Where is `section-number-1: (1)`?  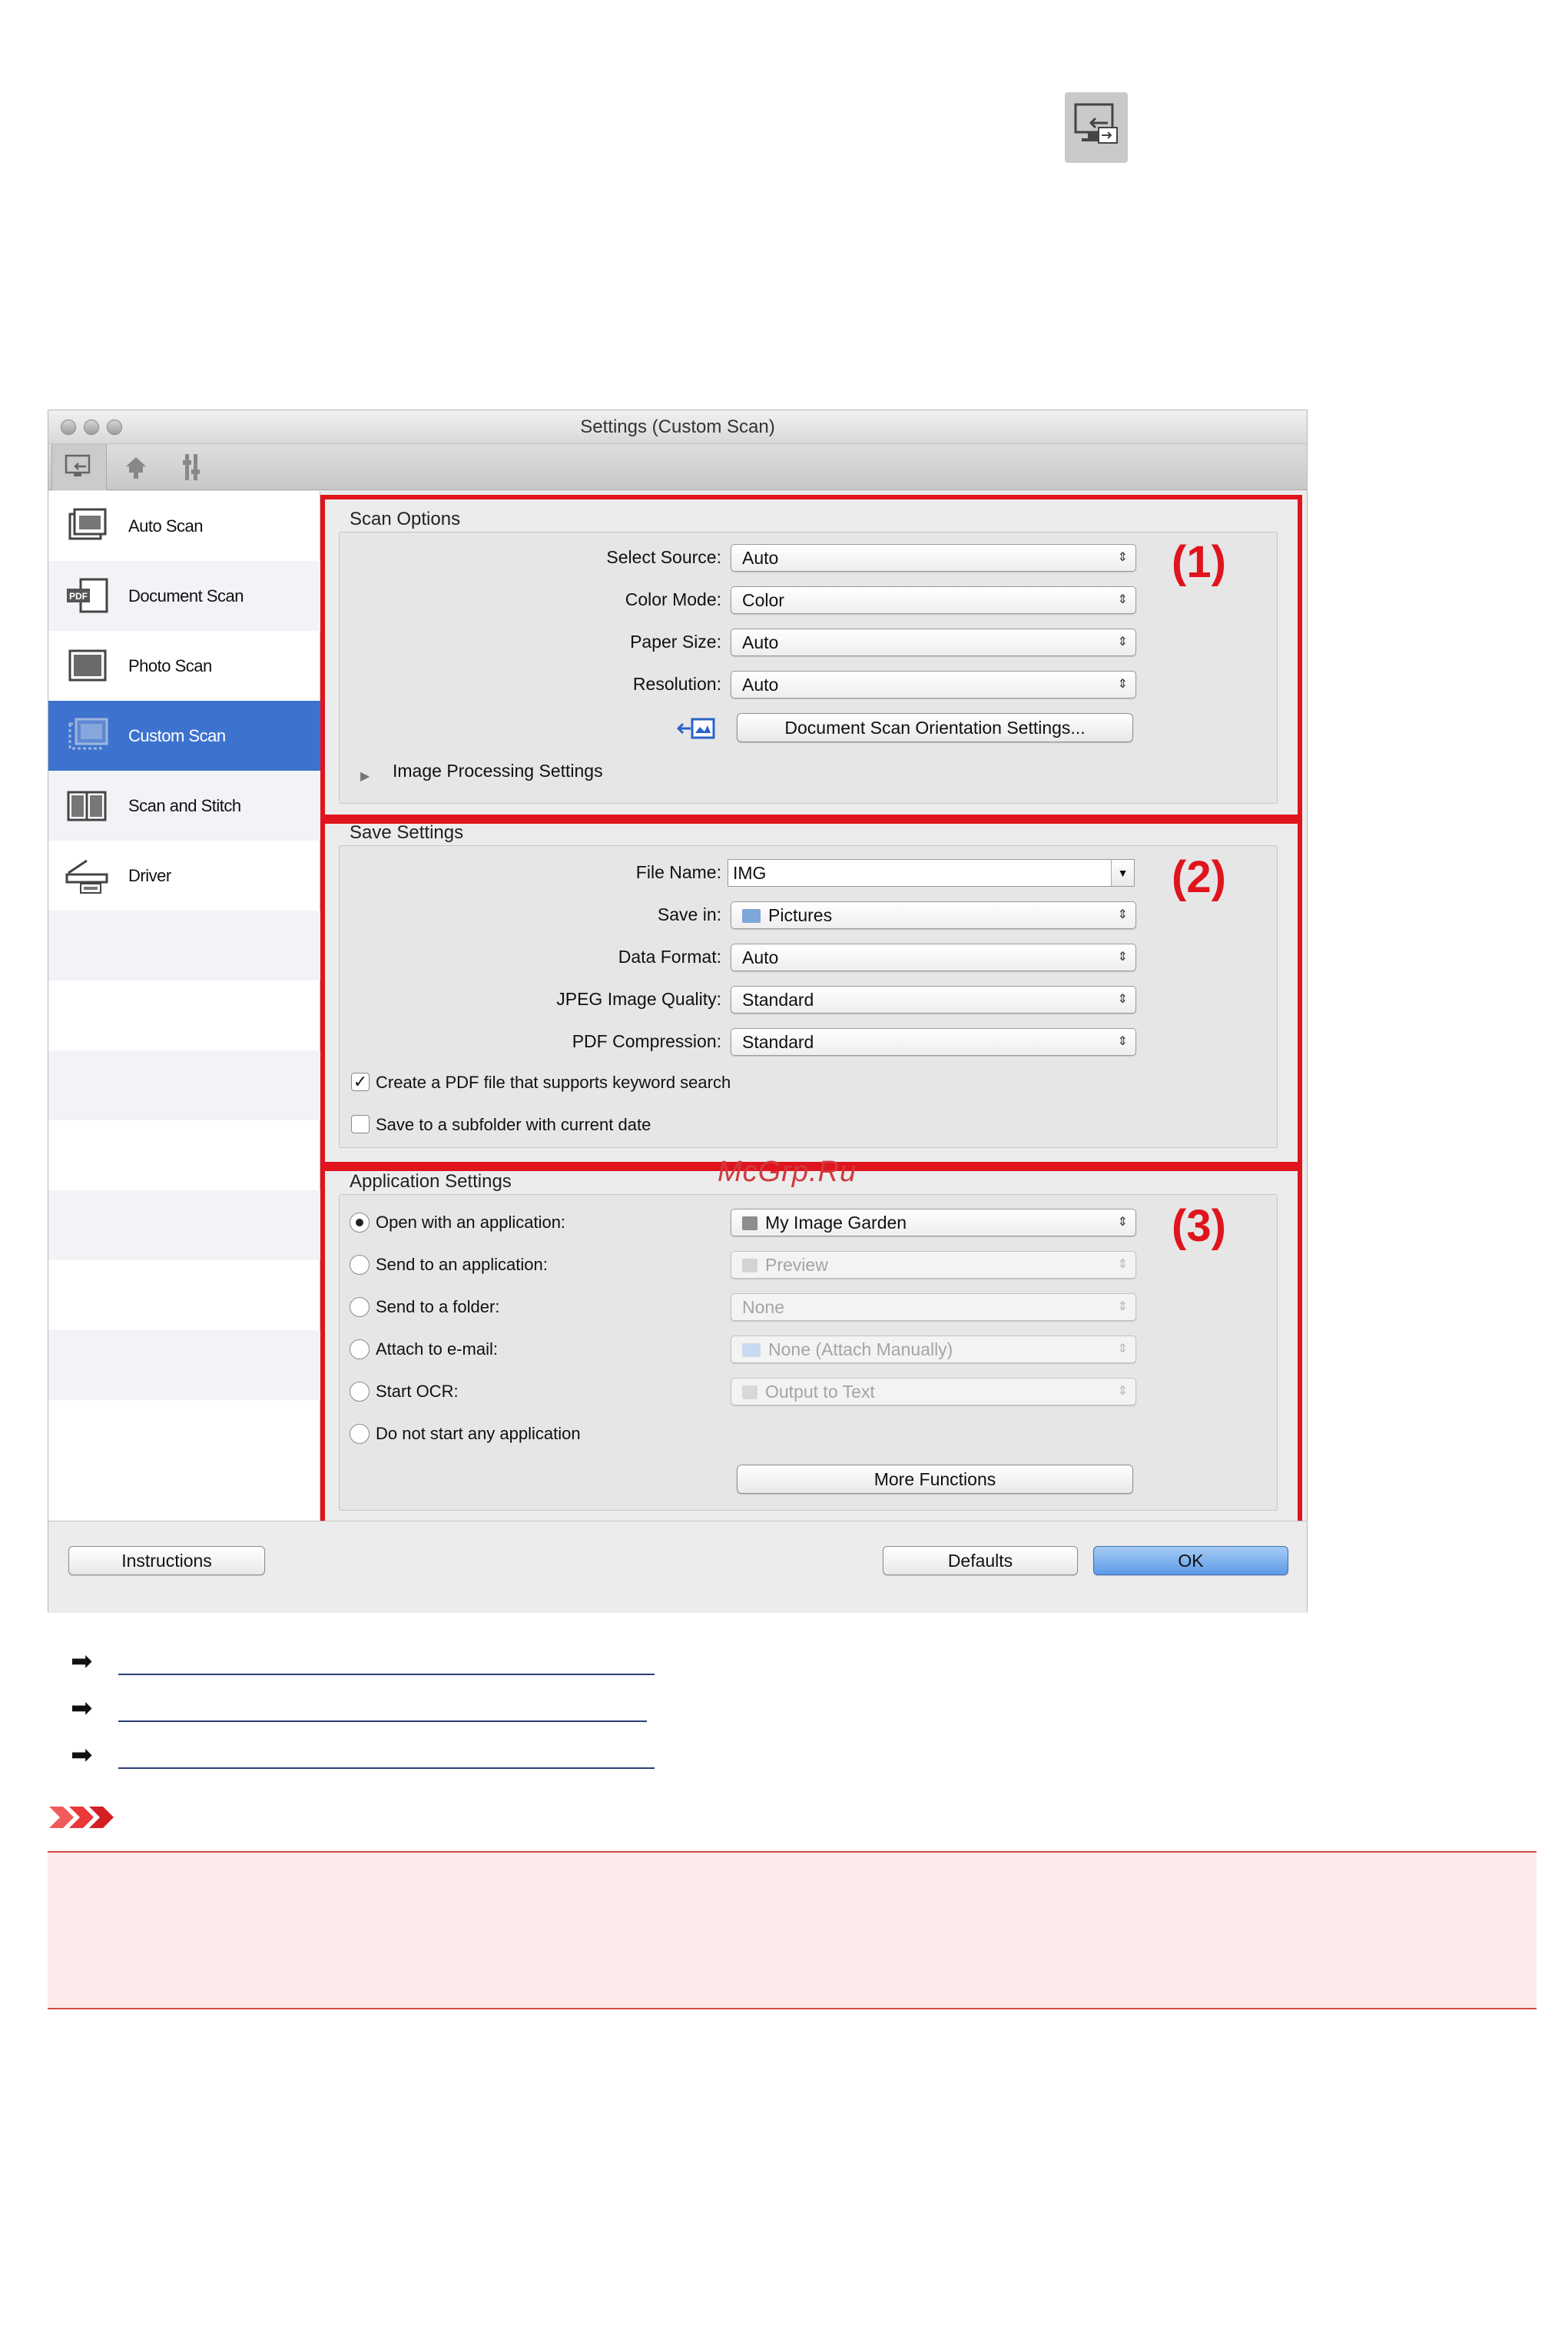 section-number-1: (1) is located at coordinates (1199, 562).